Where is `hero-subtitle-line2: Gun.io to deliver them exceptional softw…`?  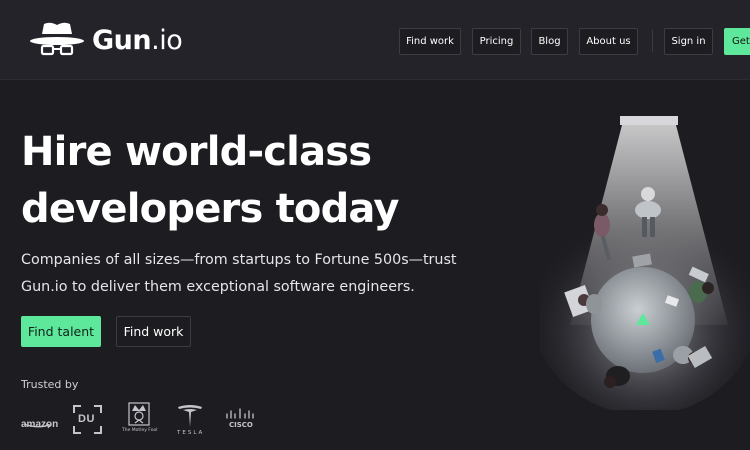
hero-subtitle-line2: Gun.io to deliver them exceptional softw… is located at coordinates (218, 287).